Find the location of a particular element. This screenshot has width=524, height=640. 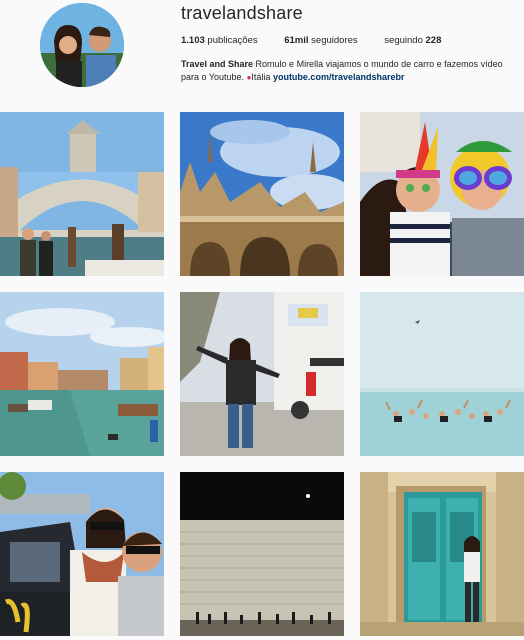

followers-stat: 61mil seguidores is located at coordinates (320, 40).